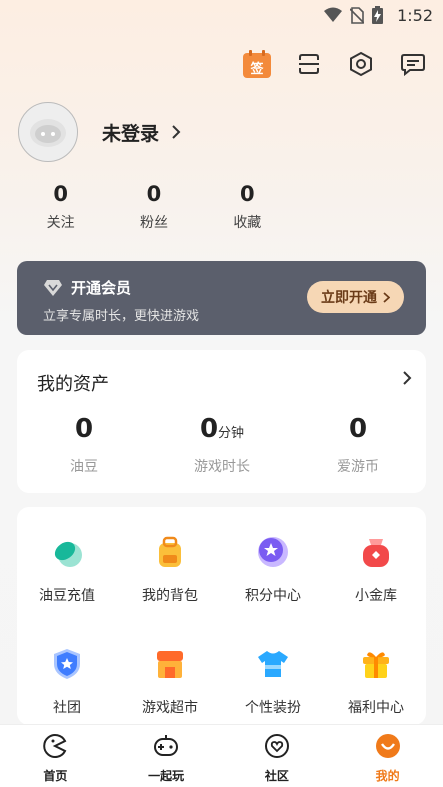 The image size is (443, 787). Describe the element at coordinates (273, 708) in the screenshot. I see `grid-item-label: 个性装扮` at that location.